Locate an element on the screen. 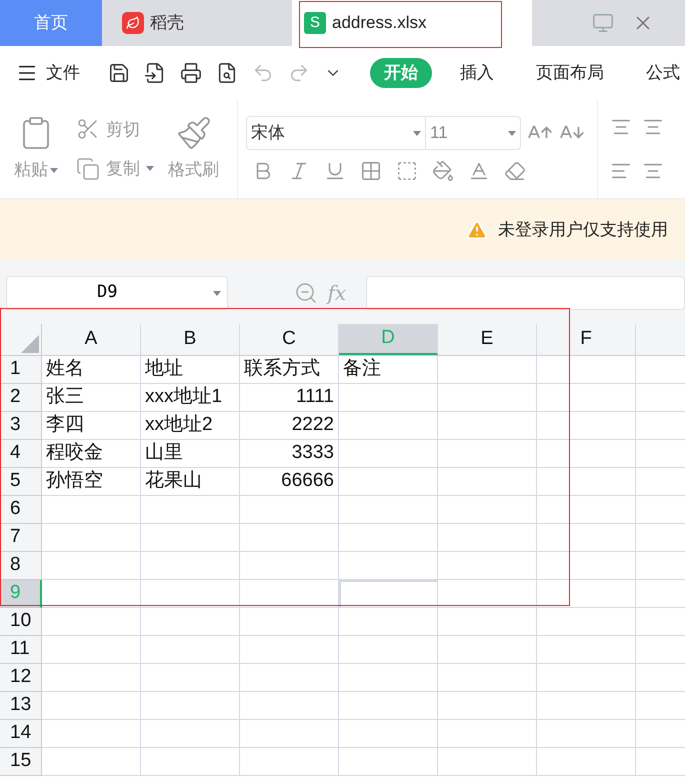  row-header: 1 is located at coordinates (21, 370).